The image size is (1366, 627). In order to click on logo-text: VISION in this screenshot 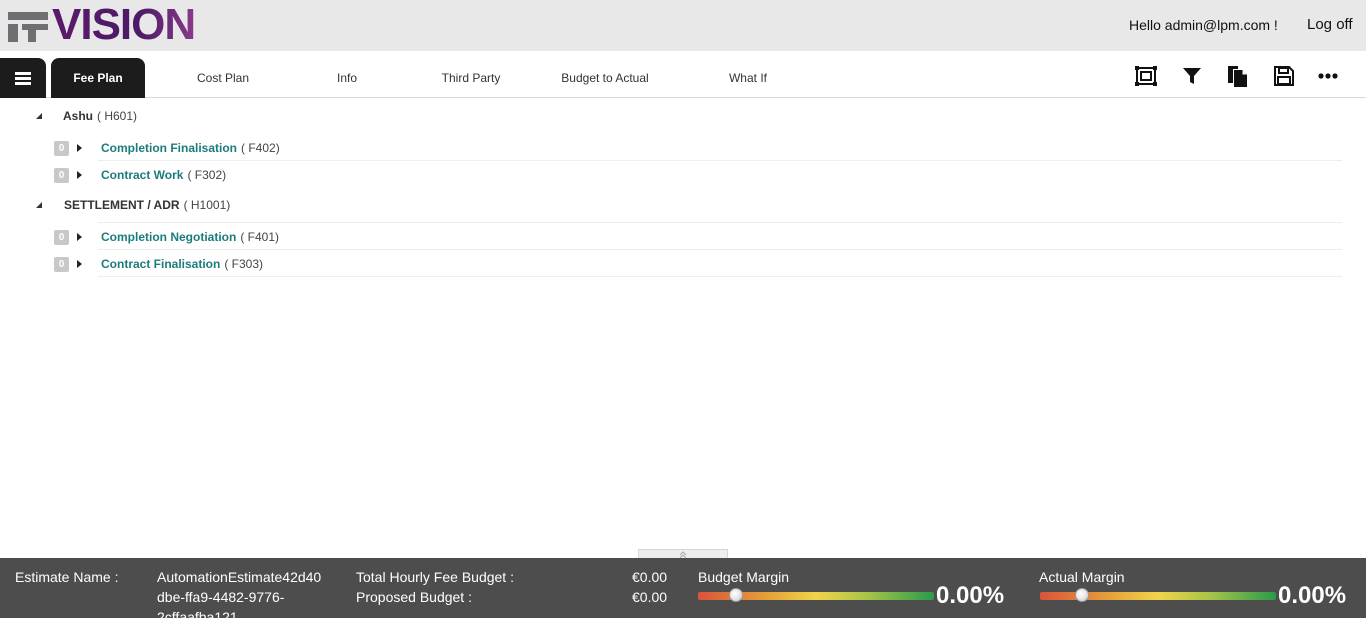, I will do `click(124, 24)`.